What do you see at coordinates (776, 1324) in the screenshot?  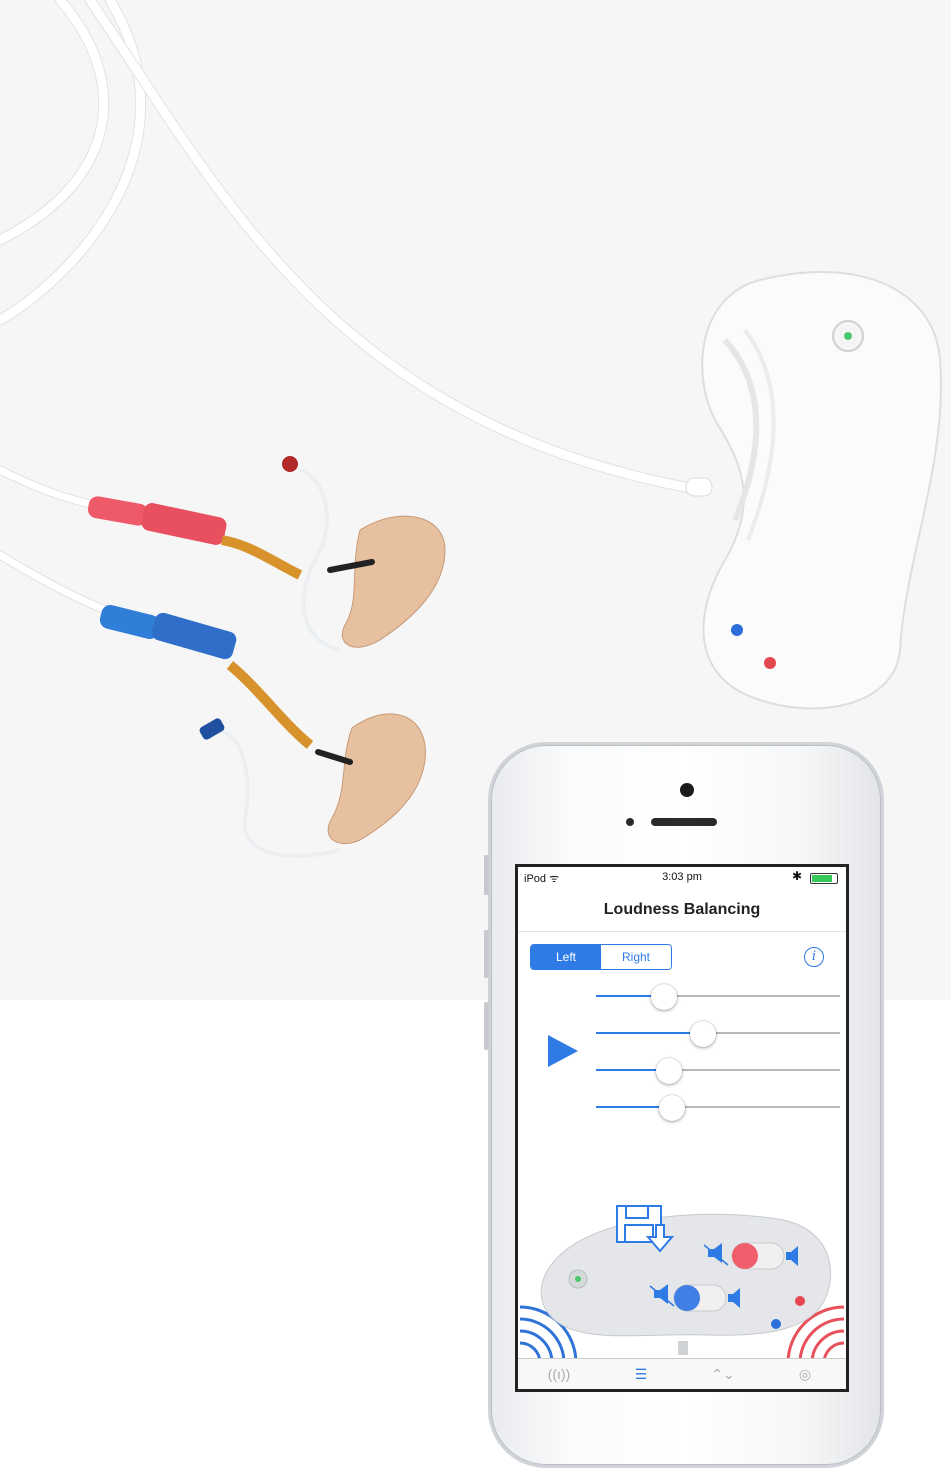 I see `device-blue-led` at bounding box center [776, 1324].